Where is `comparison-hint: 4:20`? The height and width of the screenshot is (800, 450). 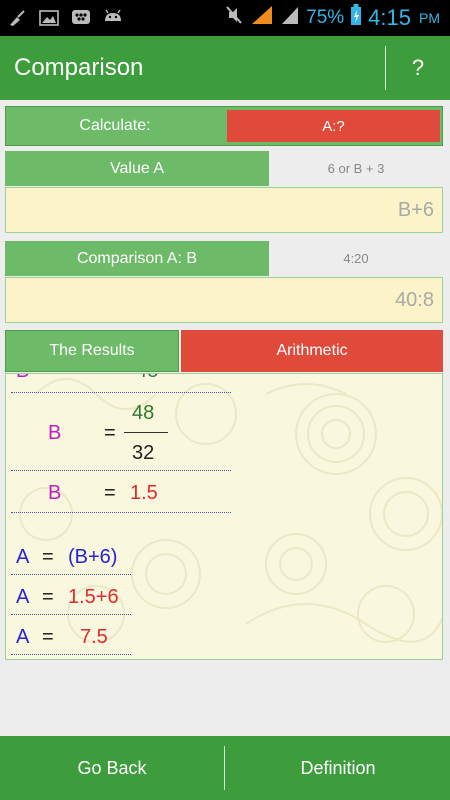
comparison-hint: 4:20 is located at coordinates (356, 258).